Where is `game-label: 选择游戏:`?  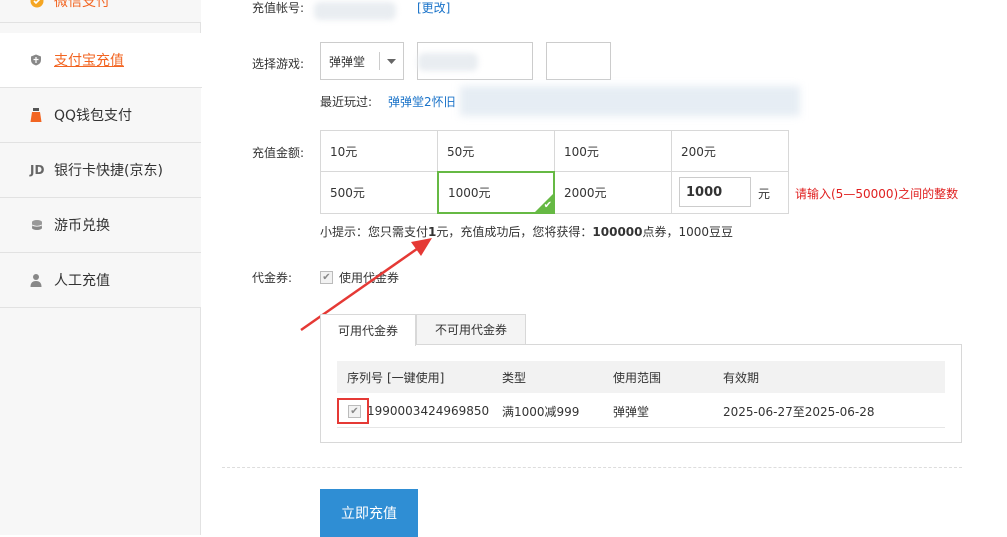 game-label: 选择游戏: is located at coordinates (278, 64).